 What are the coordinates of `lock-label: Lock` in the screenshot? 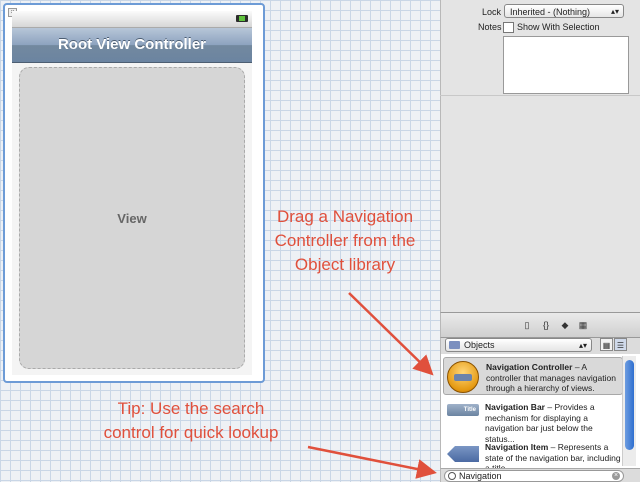 It's located at (492, 12).